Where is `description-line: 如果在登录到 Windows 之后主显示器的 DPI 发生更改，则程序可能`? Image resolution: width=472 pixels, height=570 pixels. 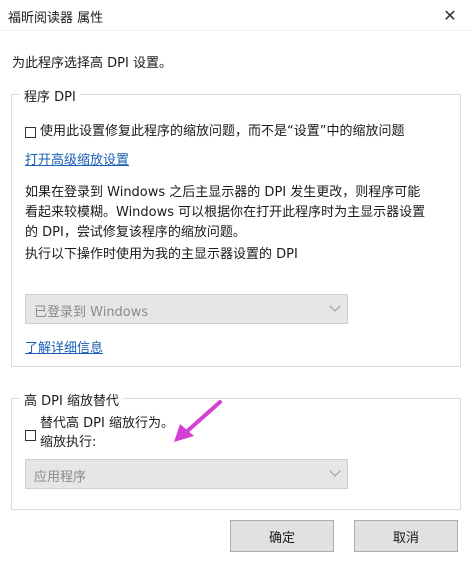 description-line: 如果在登录到 Windows 之后主显示器的 DPI 发生更改，则程序可能 is located at coordinates (223, 192).